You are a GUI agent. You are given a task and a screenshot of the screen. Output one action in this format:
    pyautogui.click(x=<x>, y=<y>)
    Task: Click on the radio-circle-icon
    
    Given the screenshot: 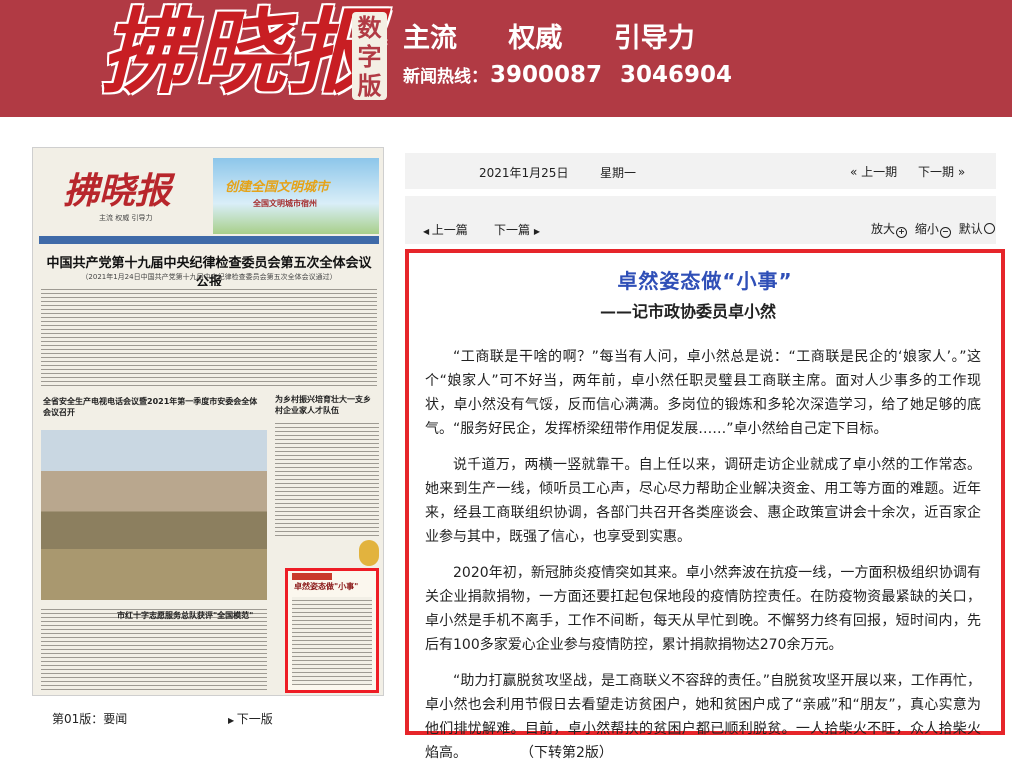 What is the action you would take?
    pyautogui.click(x=989, y=228)
    